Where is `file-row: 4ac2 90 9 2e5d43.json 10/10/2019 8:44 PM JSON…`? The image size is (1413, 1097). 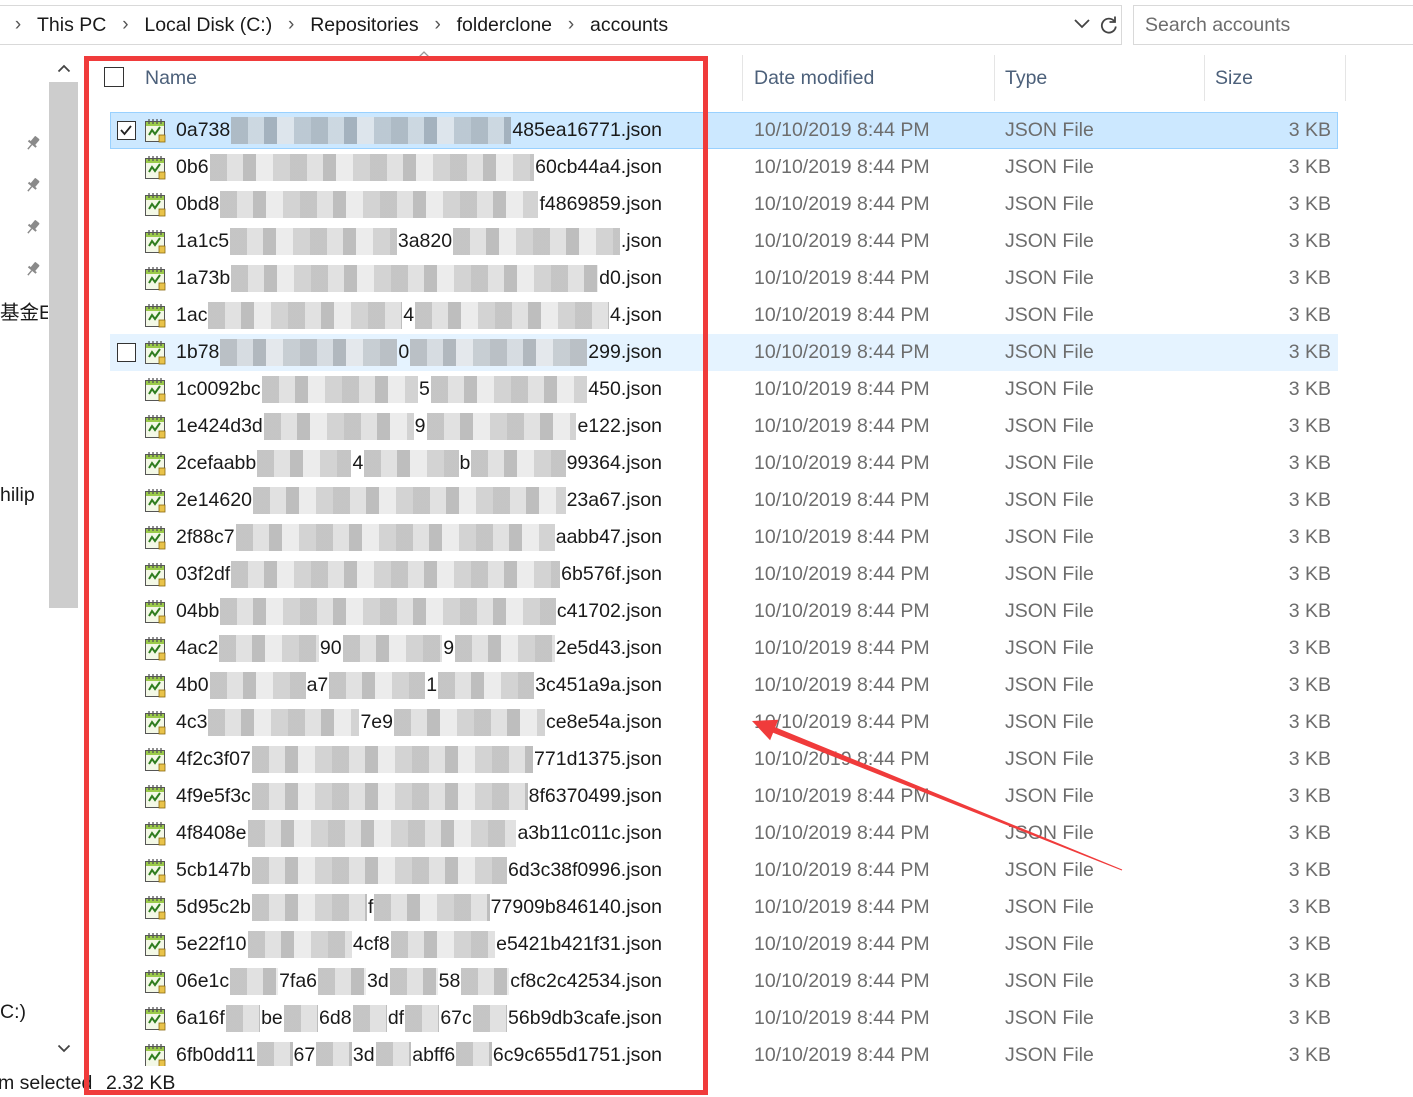 file-row: 4ac2 90 9 2e5d43.json 10/10/2019 8:44 PM JSON… is located at coordinates (706, 648).